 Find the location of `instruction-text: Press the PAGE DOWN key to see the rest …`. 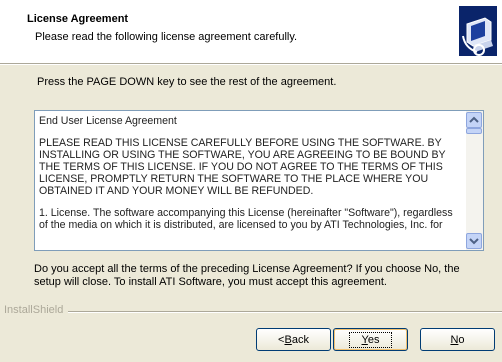

instruction-text: Press the PAGE DOWN key to see the rest … is located at coordinates (187, 82).